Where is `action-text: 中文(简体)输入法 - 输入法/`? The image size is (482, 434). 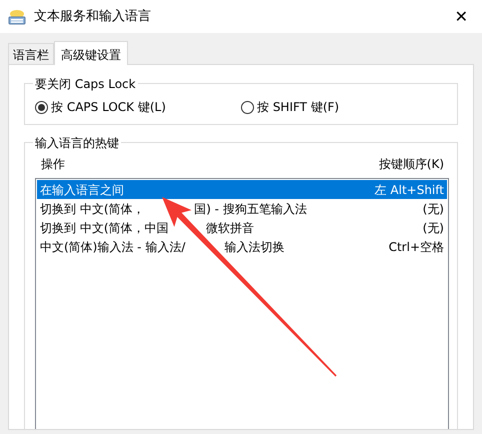
action-text: 中文(简体)输入法 - 输入法/ is located at coordinates (113, 247).